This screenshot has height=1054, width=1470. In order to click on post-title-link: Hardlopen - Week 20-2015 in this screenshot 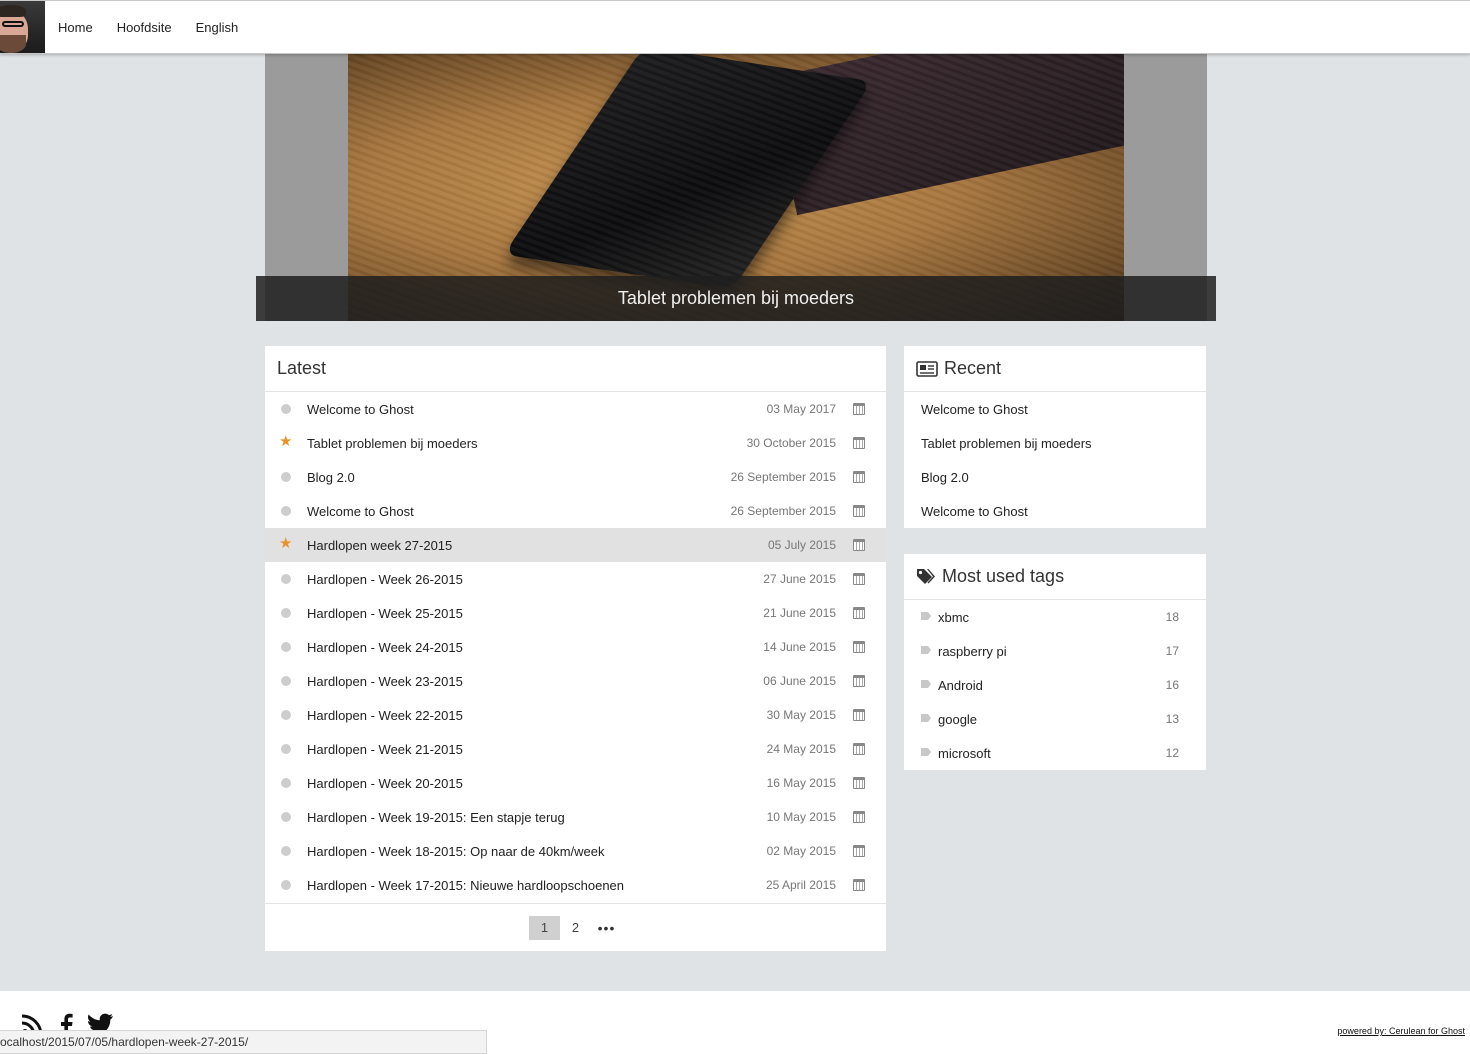, I will do `click(385, 783)`.